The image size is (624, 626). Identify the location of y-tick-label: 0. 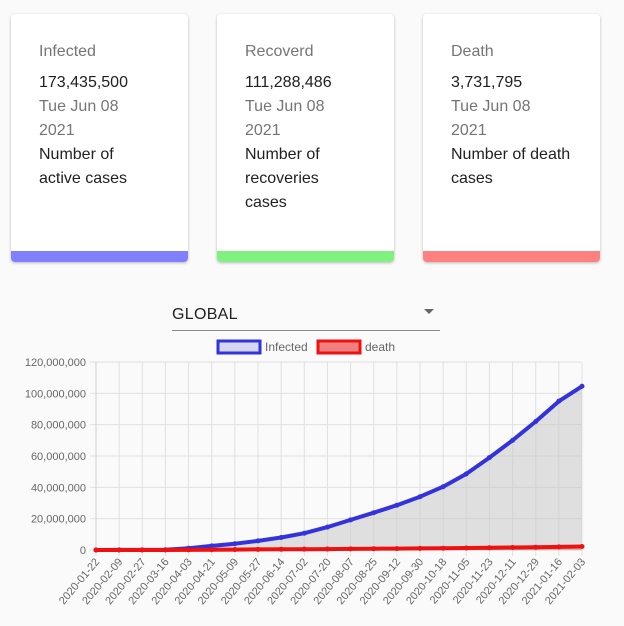
(83, 551).